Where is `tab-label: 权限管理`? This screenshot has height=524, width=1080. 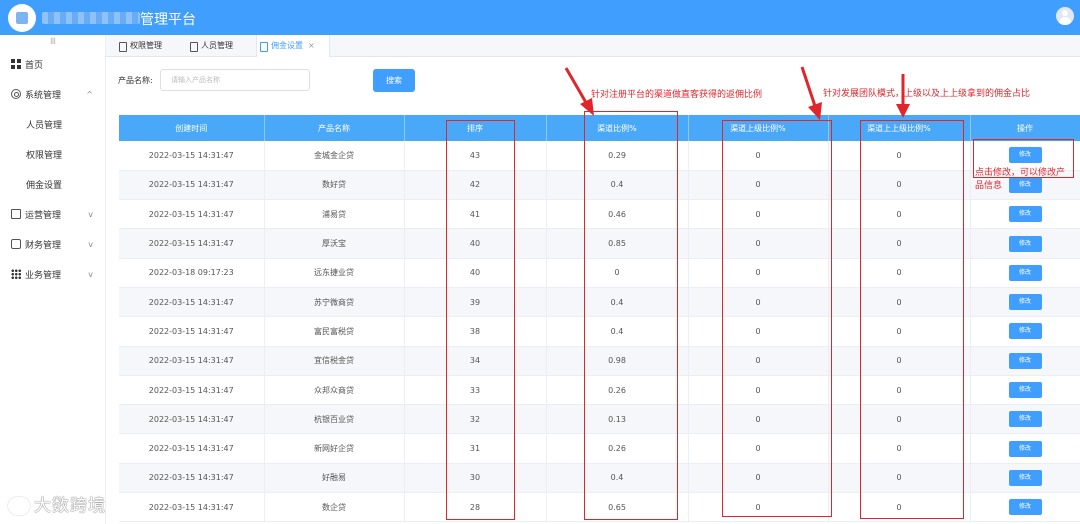
tab-label: 权限管理 is located at coordinates (146, 45).